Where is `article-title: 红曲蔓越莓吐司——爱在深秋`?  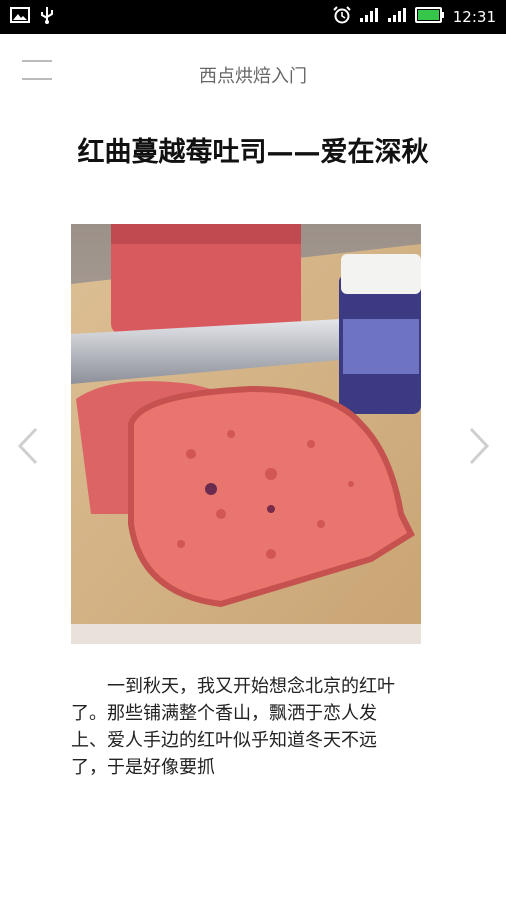 article-title: 红曲蔓越莓吐司——爱在深秋 is located at coordinates (253, 152).